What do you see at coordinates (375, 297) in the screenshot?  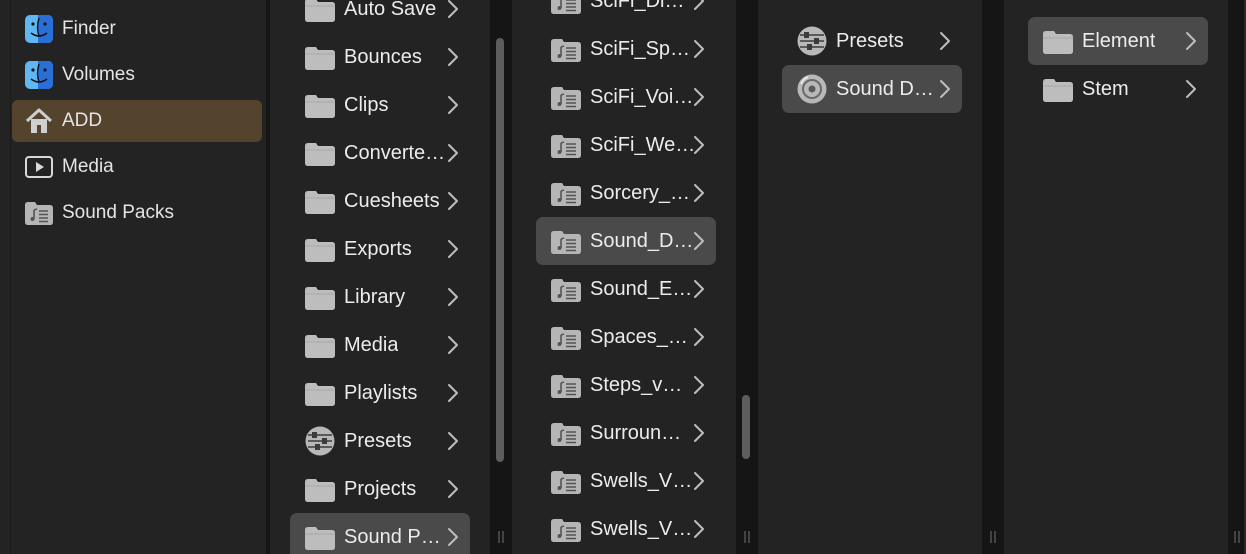 I see `item-label: Library` at bounding box center [375, 297].